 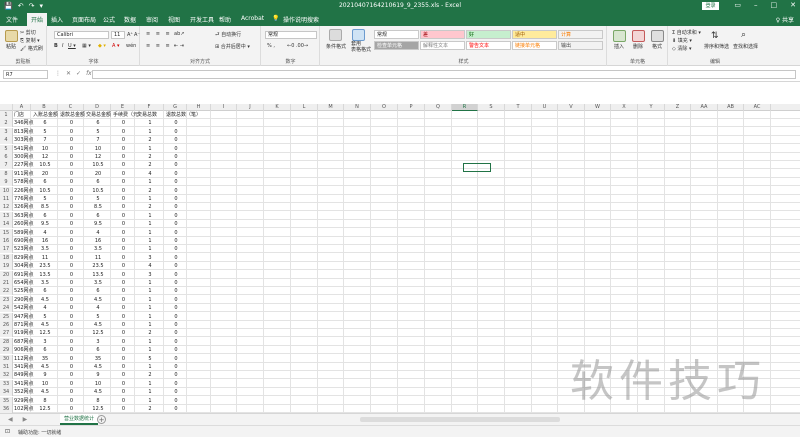 What do you see at coordinates (123, 107) in the screenshot?
I see `column-header-e: E` at bounding box center [123, 107].